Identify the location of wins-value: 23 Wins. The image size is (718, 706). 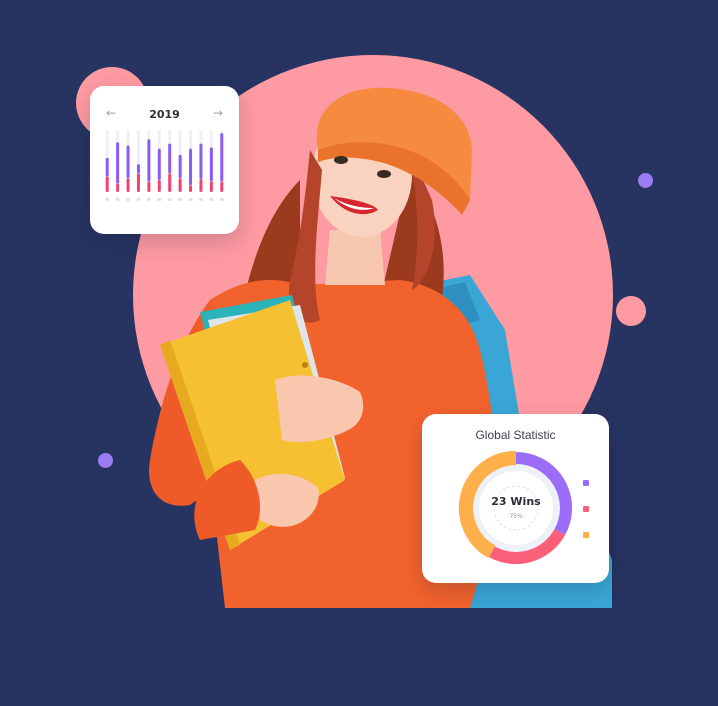
(516, 501).